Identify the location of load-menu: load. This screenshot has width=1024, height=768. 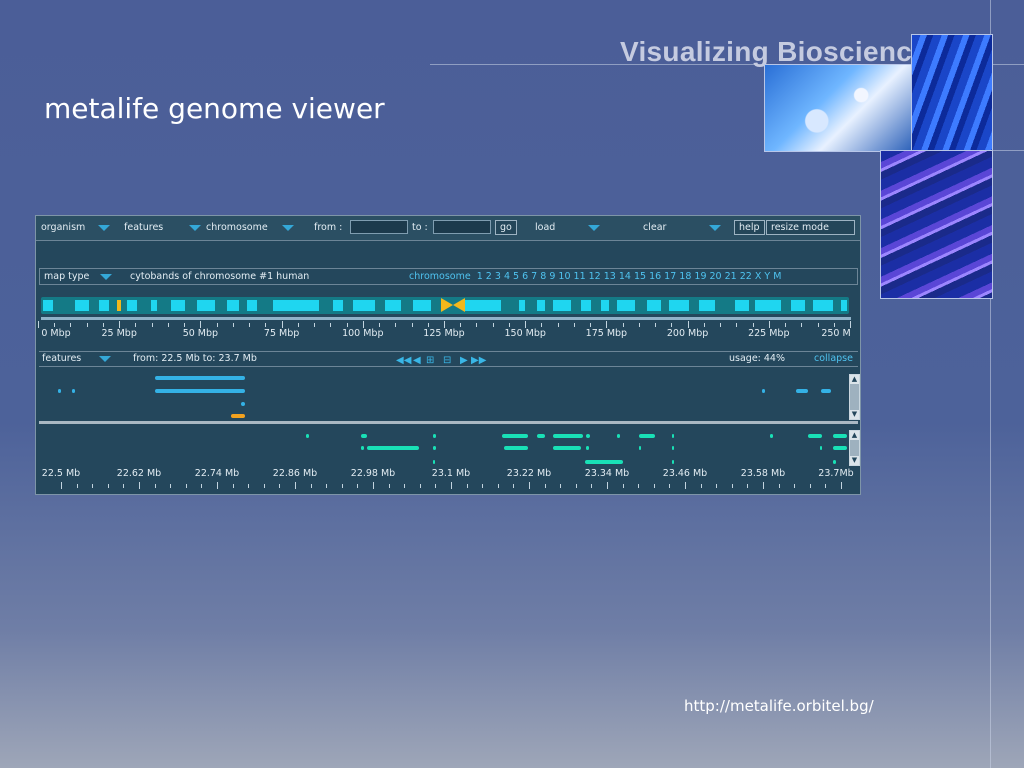
(545, 227).